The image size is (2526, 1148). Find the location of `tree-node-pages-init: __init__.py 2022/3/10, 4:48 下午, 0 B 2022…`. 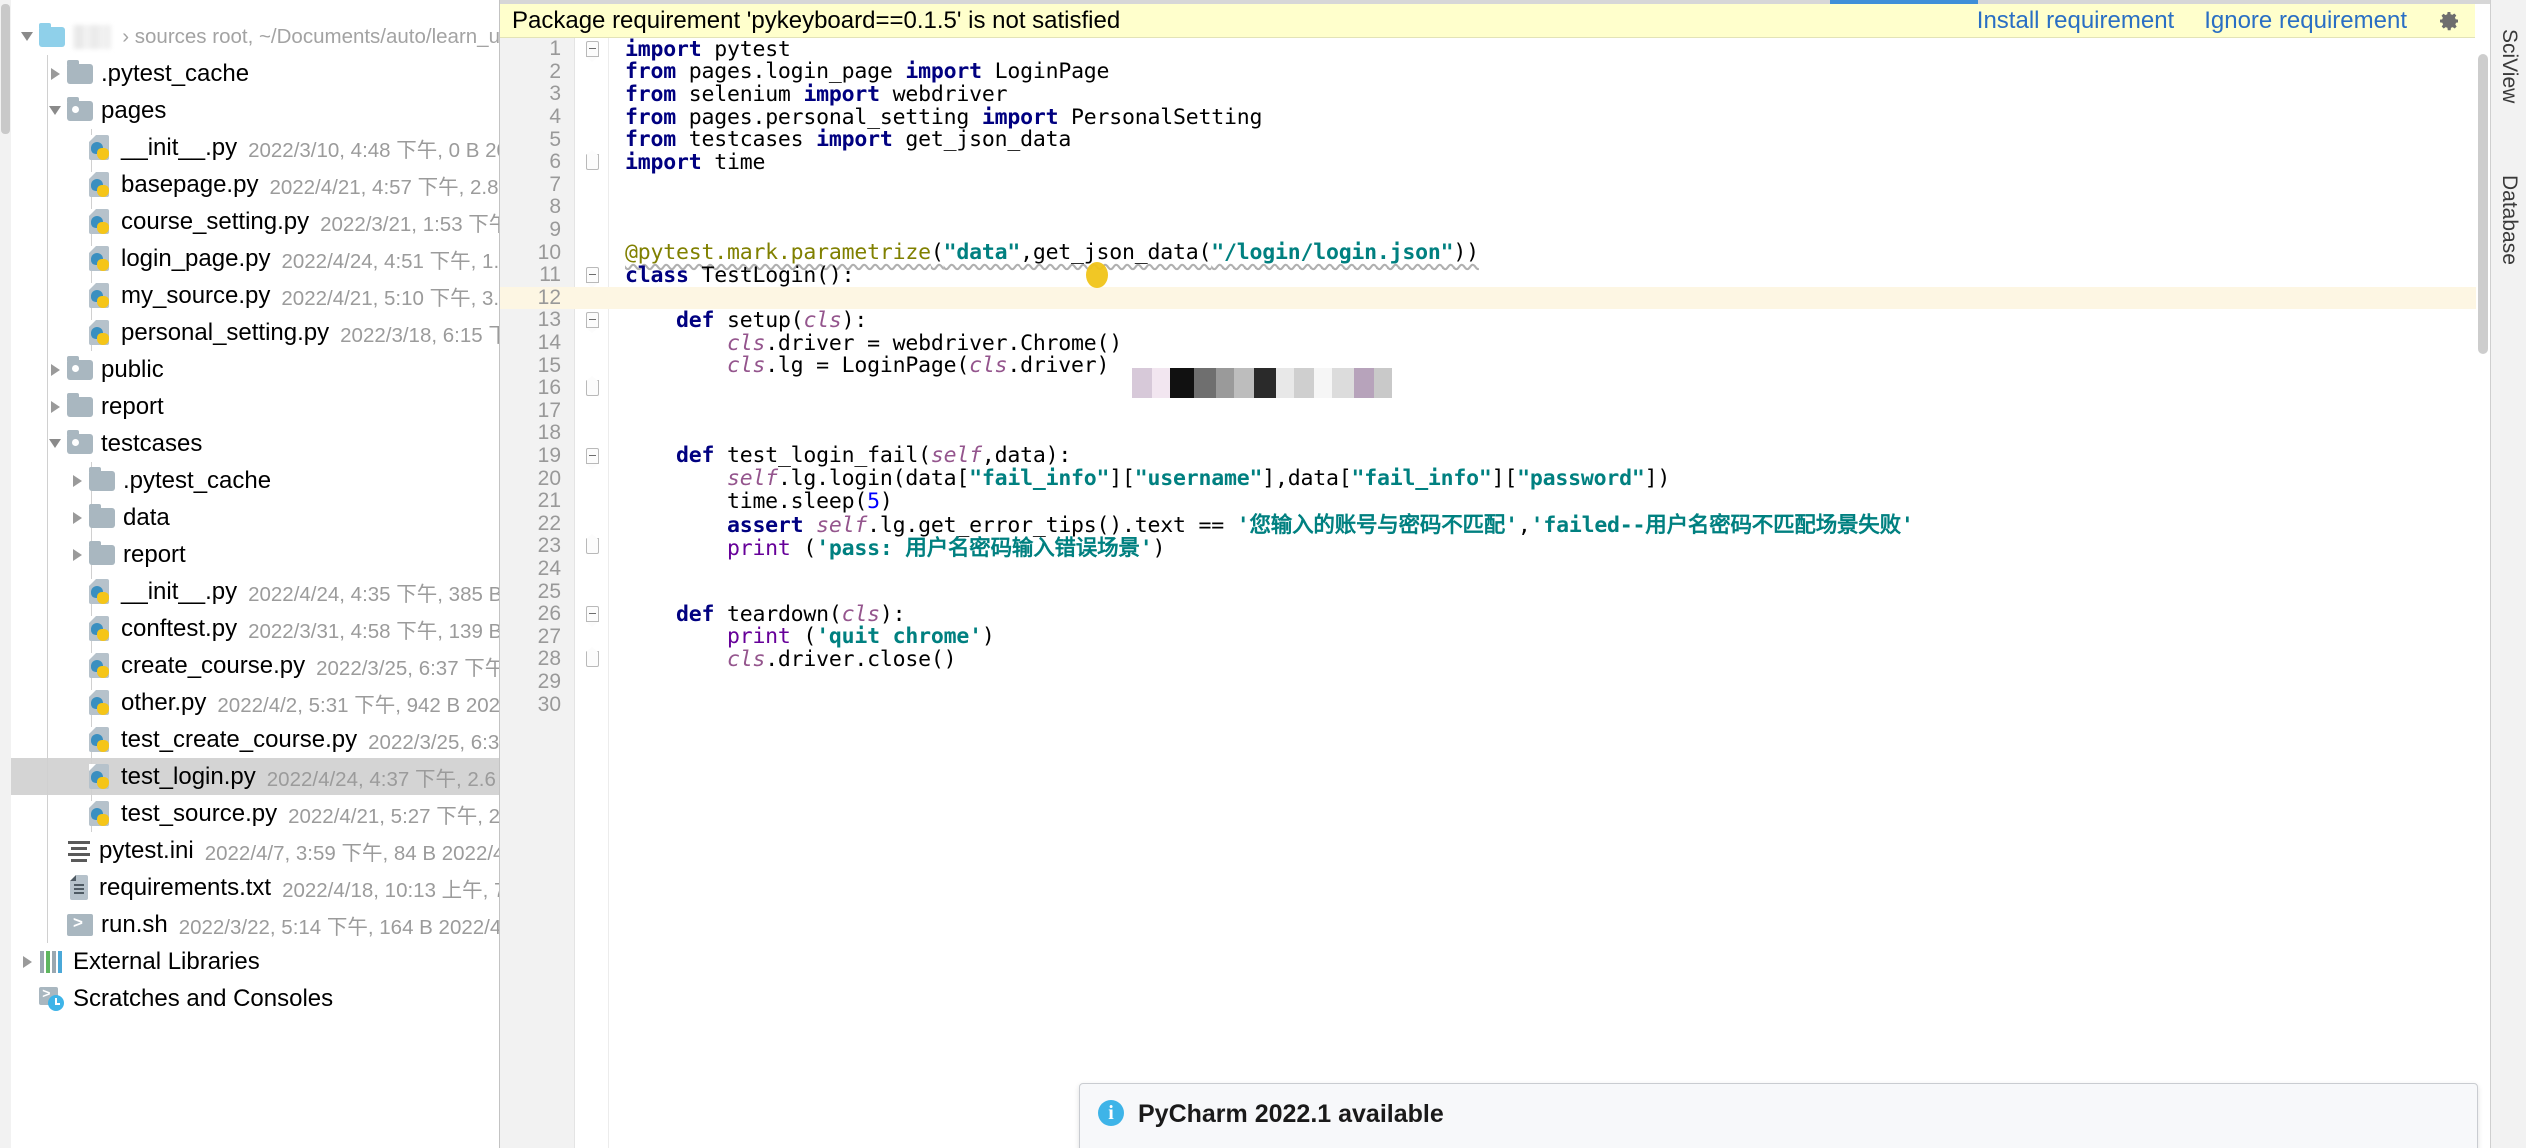

tree-node-pages-init: __init__.py 2022/3/10, 4:48 下午, 0 B 2022… is located at coordinates (255, 147).